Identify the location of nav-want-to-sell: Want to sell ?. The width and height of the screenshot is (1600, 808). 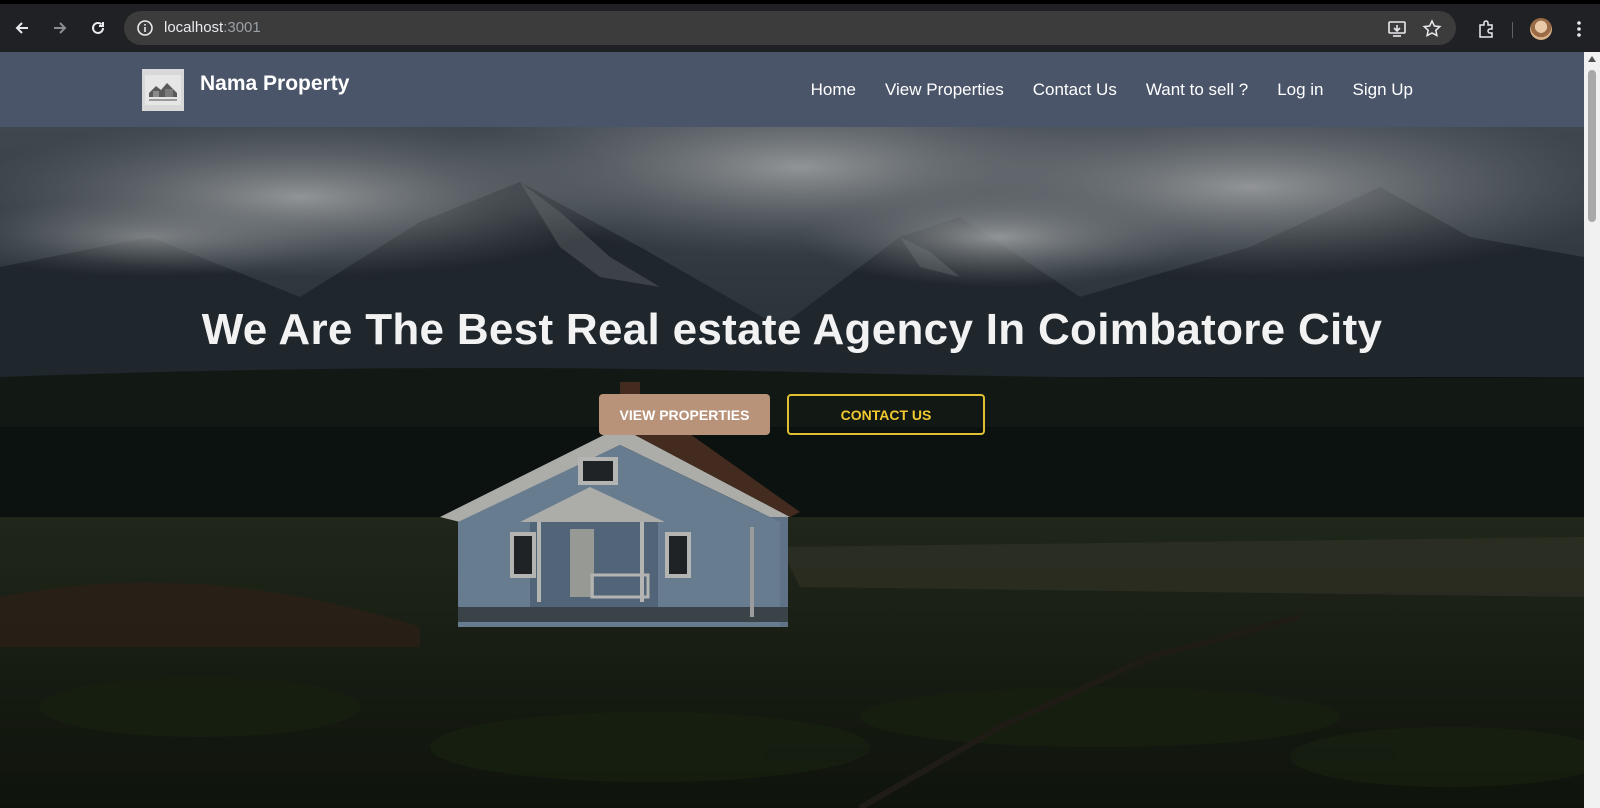
(1197, 90).